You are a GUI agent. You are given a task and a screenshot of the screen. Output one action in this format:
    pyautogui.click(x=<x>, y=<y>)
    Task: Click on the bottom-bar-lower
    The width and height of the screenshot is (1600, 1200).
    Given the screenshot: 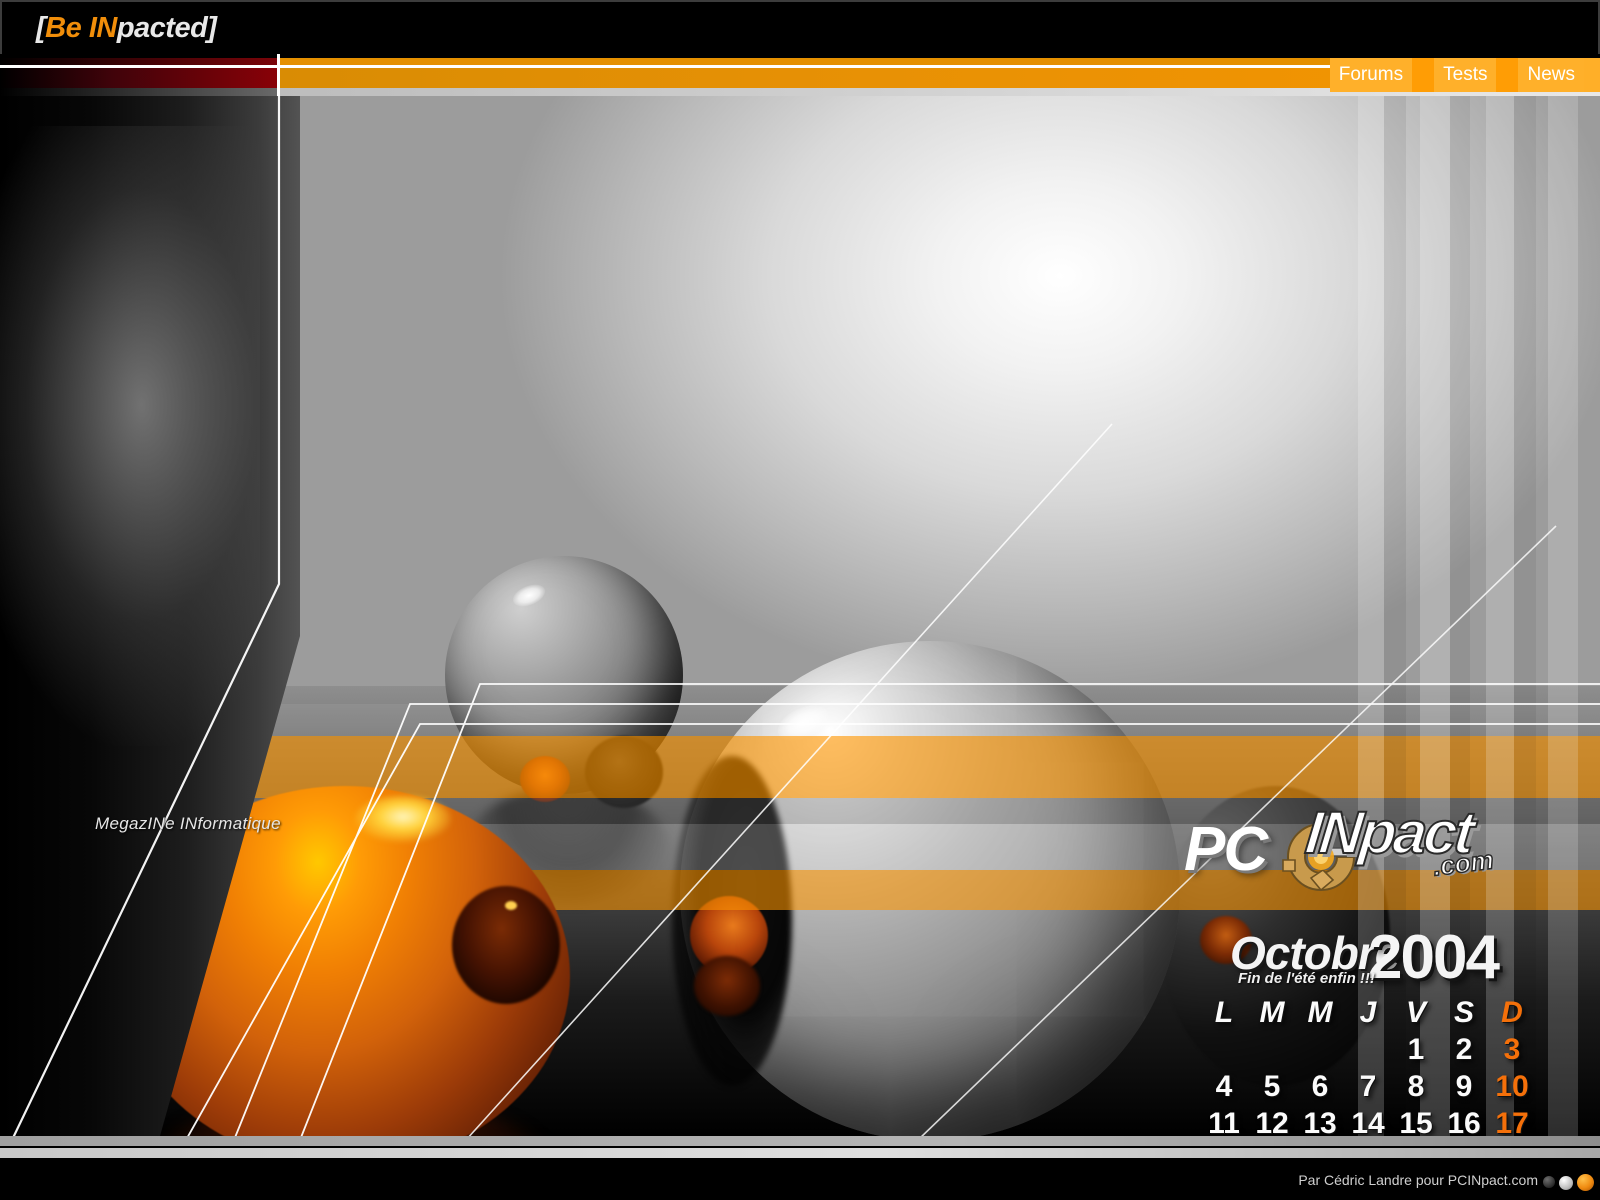 What is the action you would take?
    pyautogui.click(x=800, y=1153)
    